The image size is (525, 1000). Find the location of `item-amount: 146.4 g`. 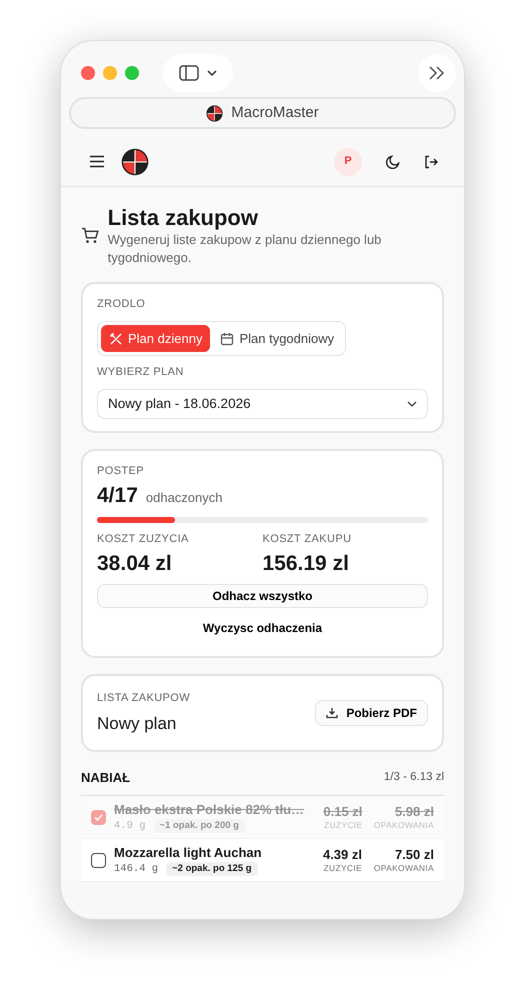

item-amount: 146.4 g is located at coordinates (136, 869).